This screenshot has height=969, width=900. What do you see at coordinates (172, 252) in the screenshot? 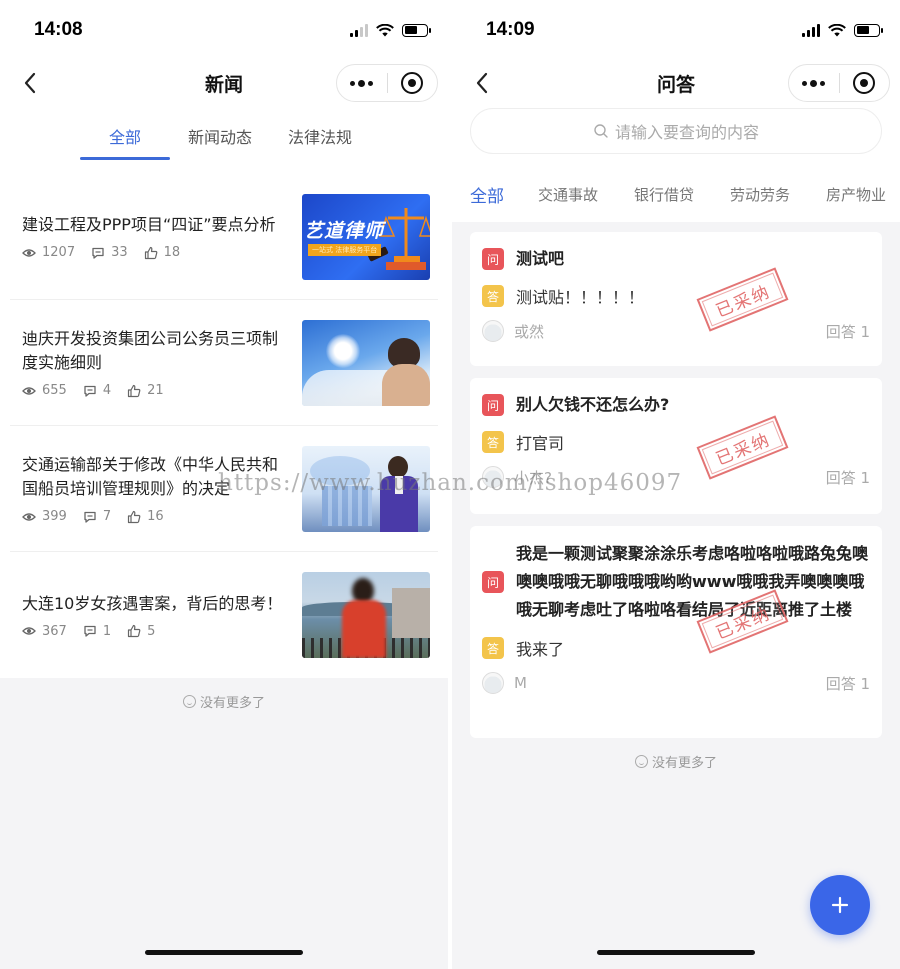
I see `like-count: 18` at bounding box center [172, 252].